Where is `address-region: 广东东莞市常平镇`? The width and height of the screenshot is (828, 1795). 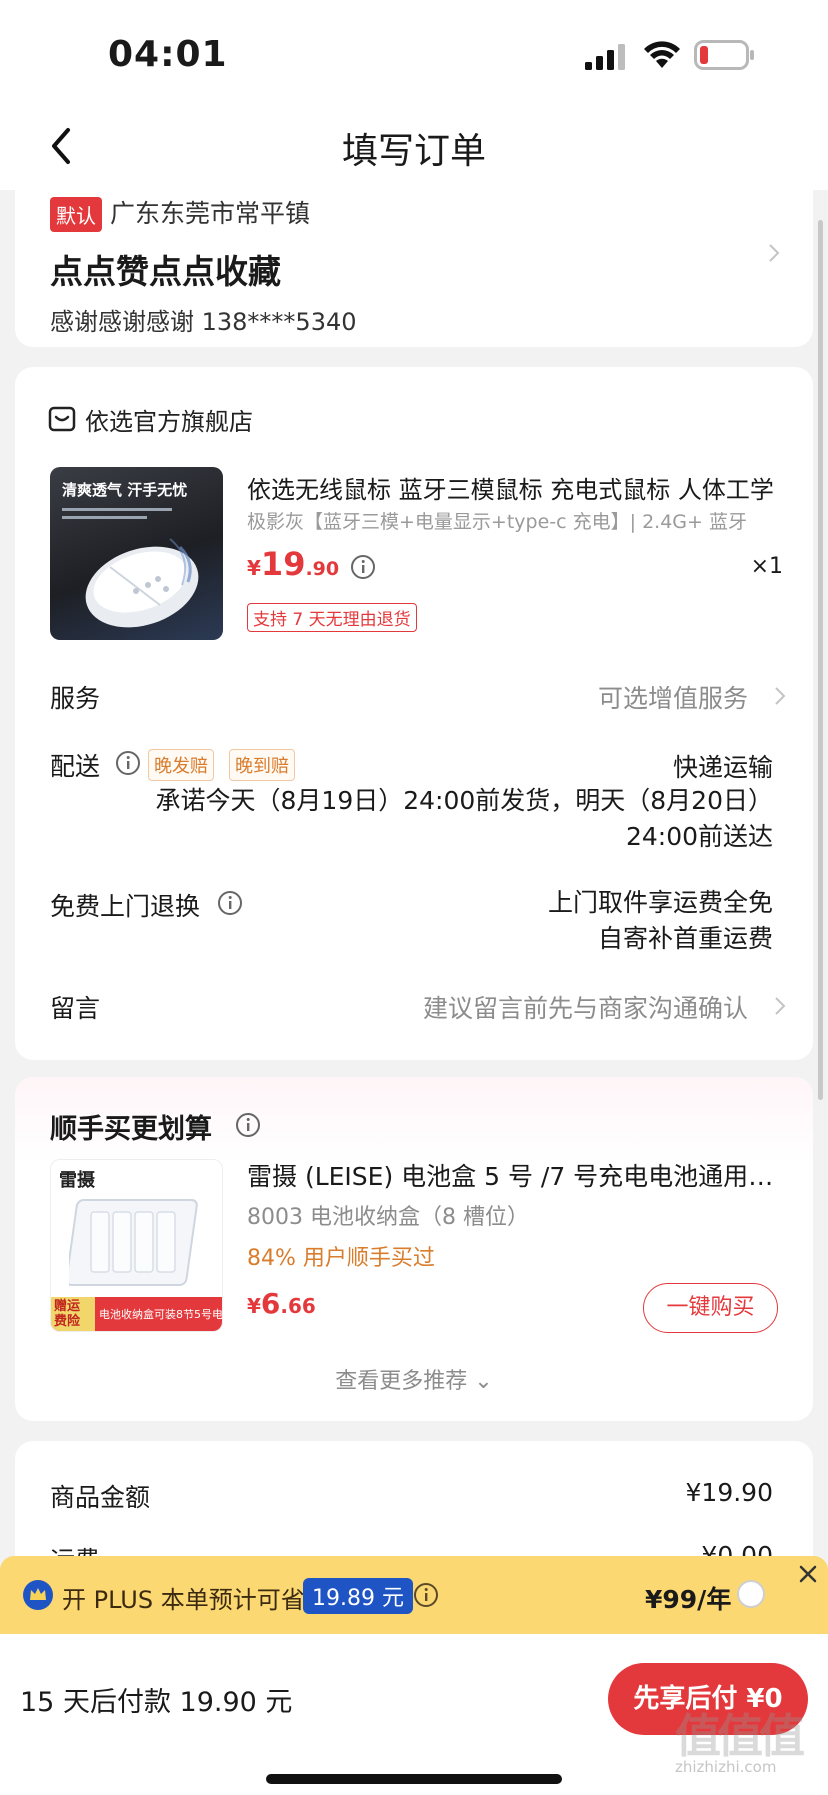 address-region: 广东东莞市常平镇 is located at coordinates (210, 213).